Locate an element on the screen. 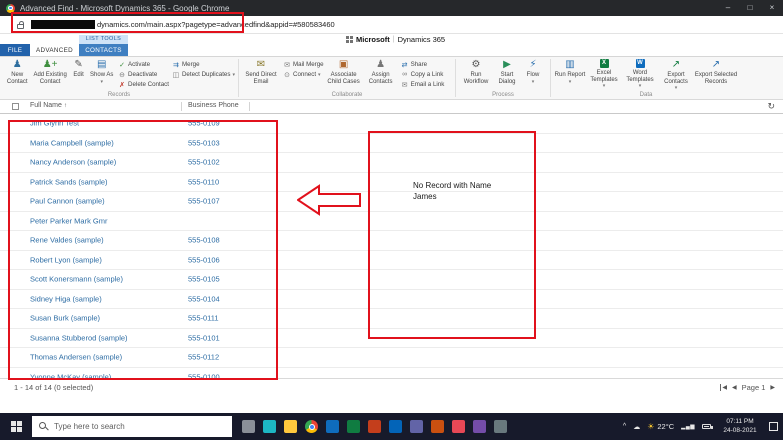  button-label: Send Direct Email is located at coordinates (261, 78).